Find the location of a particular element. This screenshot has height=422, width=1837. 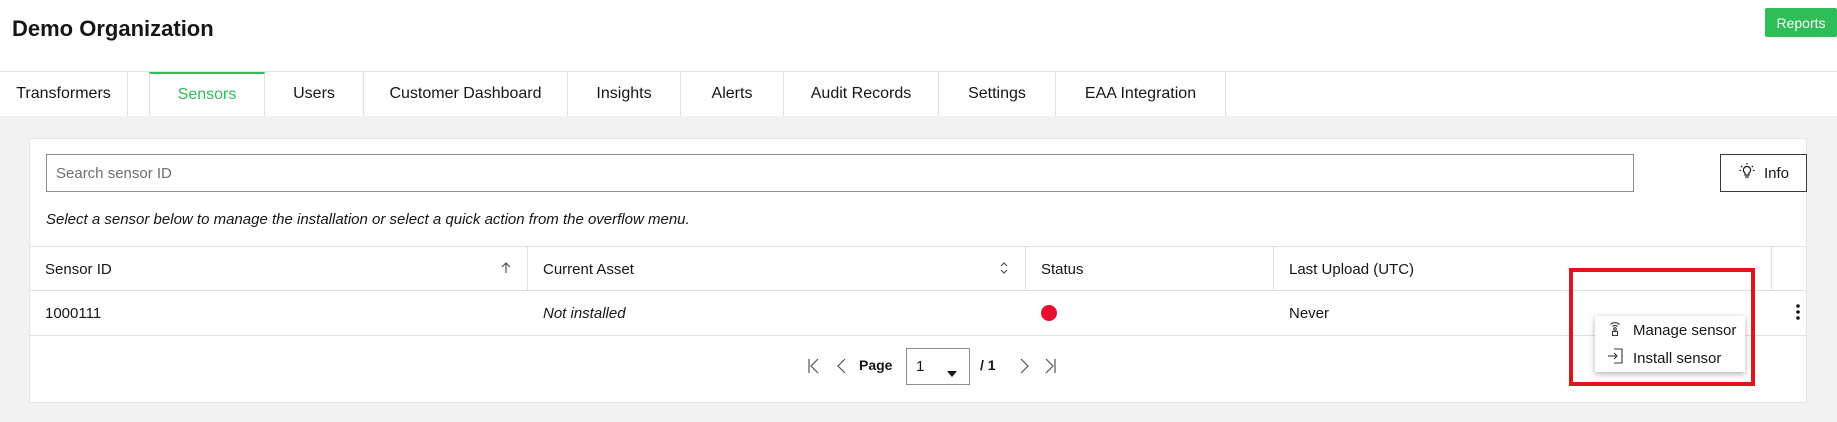

previous-page-icon is located at coordinates (842, 366).